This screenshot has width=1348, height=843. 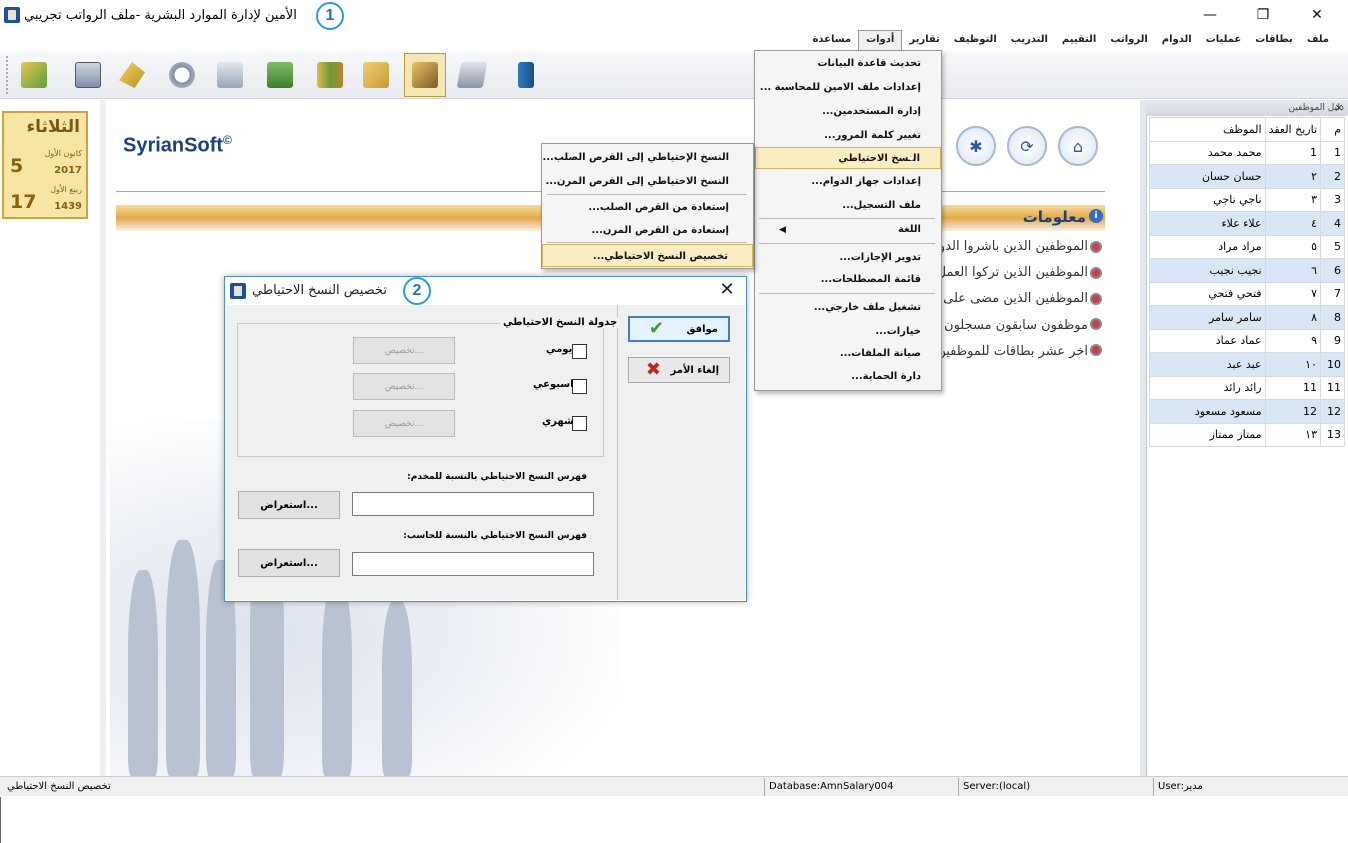 I want to click on table-row: 11 11 رائد رائد, so click(x=1247, y=387).